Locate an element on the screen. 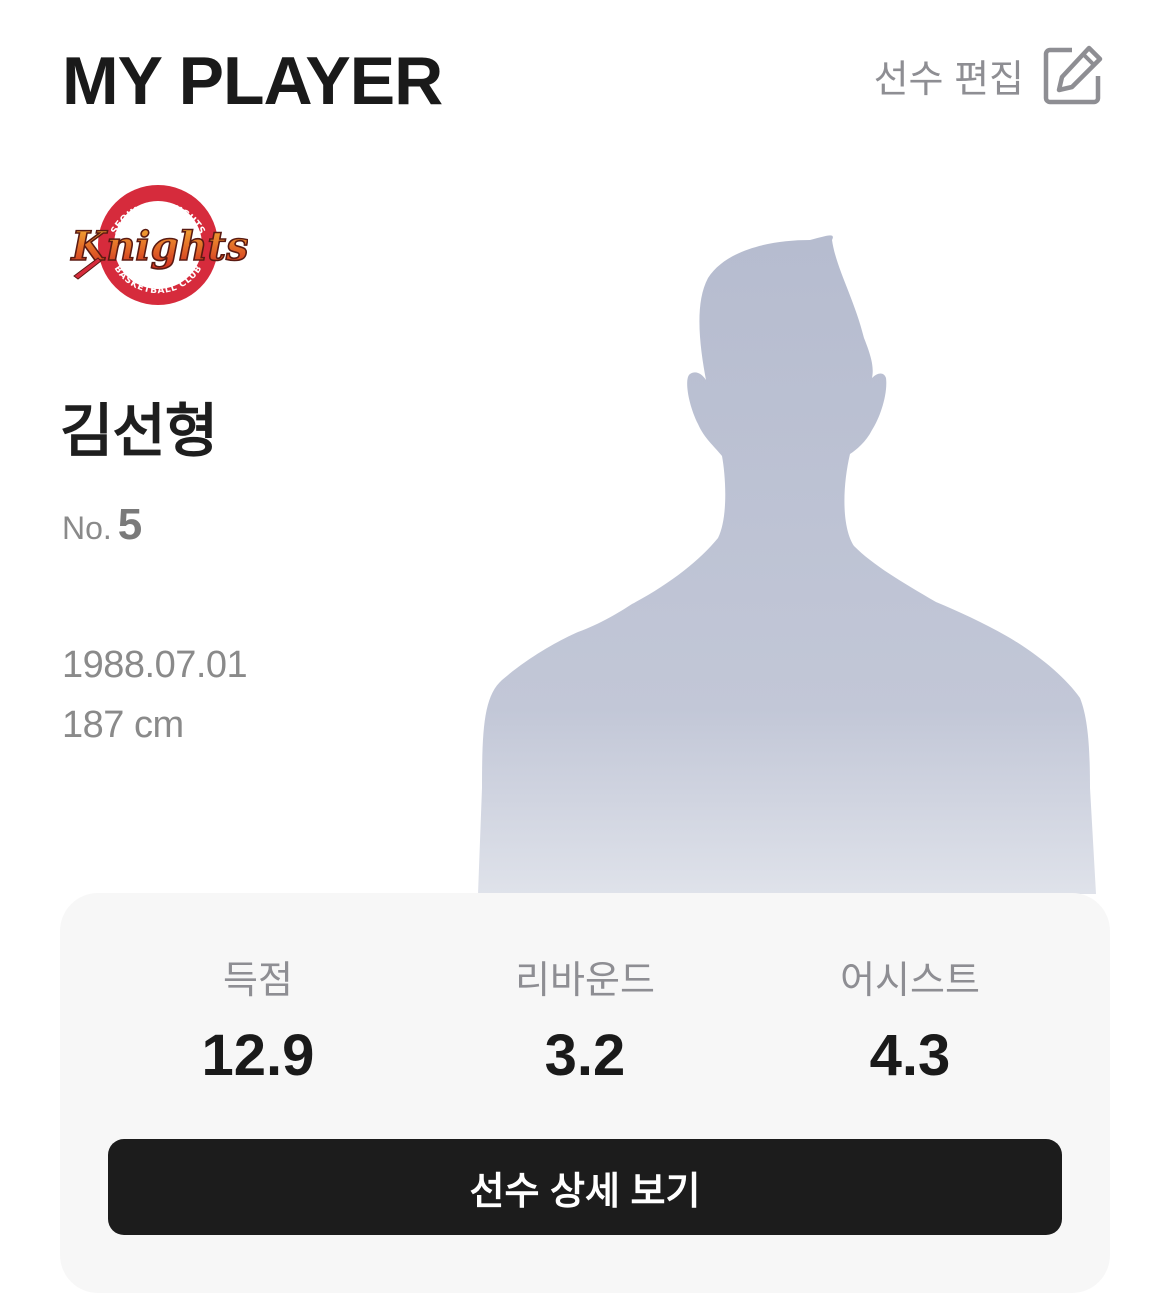 Image resolution: width=1170 pixels, height=1296 pixels. stat-points: 득점 12.9 is located at coordinates (258, 1019).